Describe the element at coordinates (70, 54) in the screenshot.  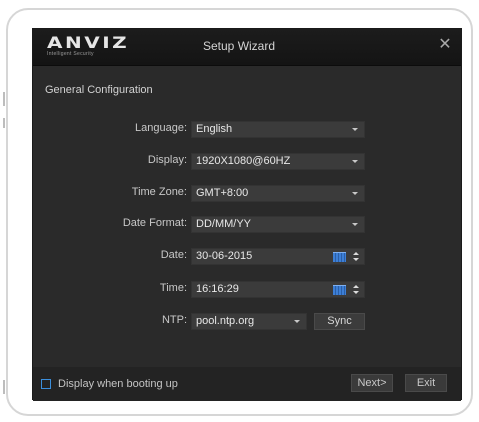
I see `logo-tagline: Intelligent Security` at that location.